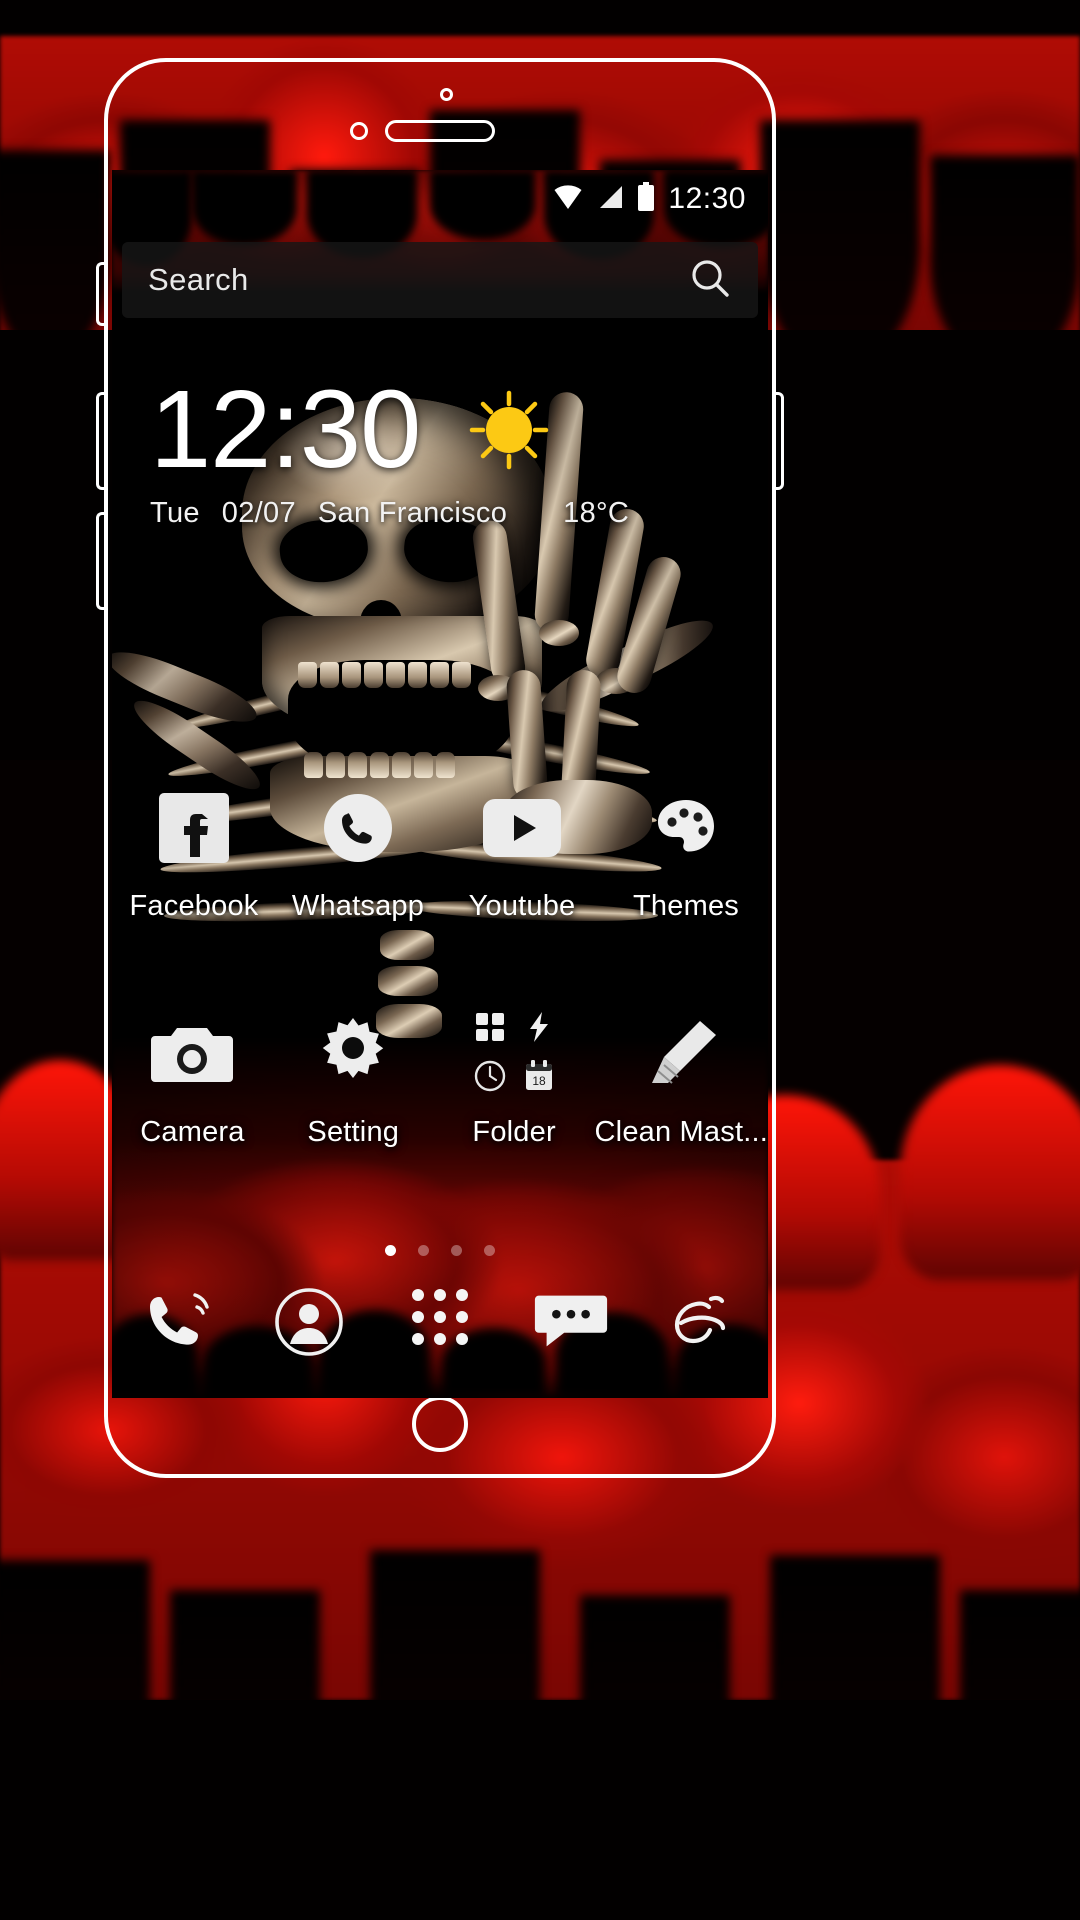 This screenshot has width=1080, height=1920. I want to click on camera-icon, so click(192, 1054).